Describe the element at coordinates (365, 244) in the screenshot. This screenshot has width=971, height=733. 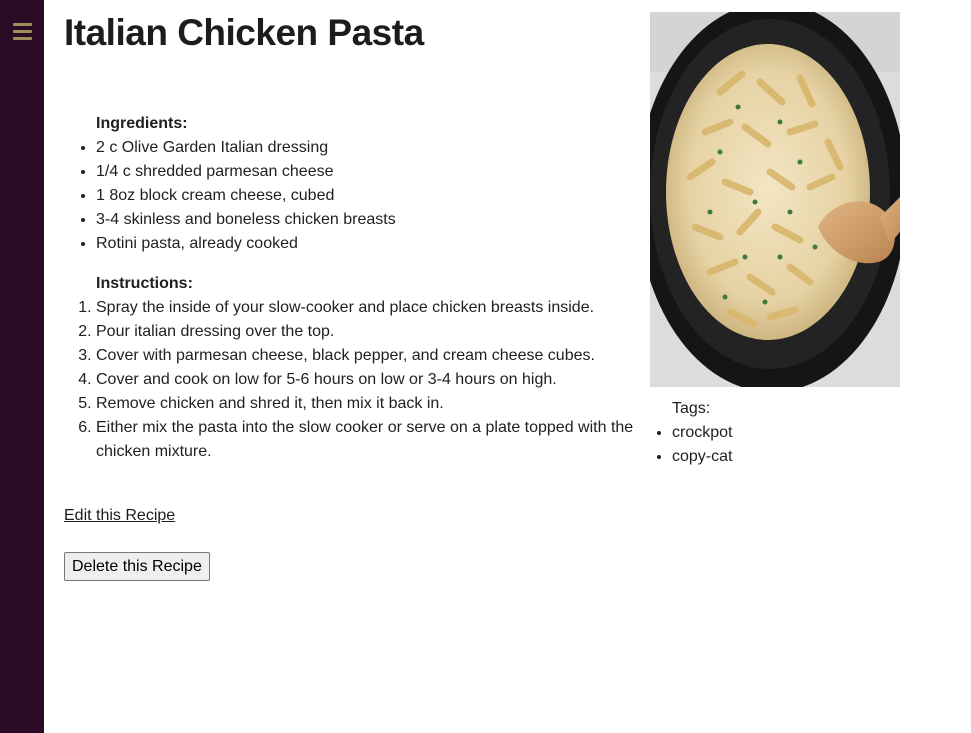
I see `ingredient-item: Rotini pasta, already cooked` at that location.